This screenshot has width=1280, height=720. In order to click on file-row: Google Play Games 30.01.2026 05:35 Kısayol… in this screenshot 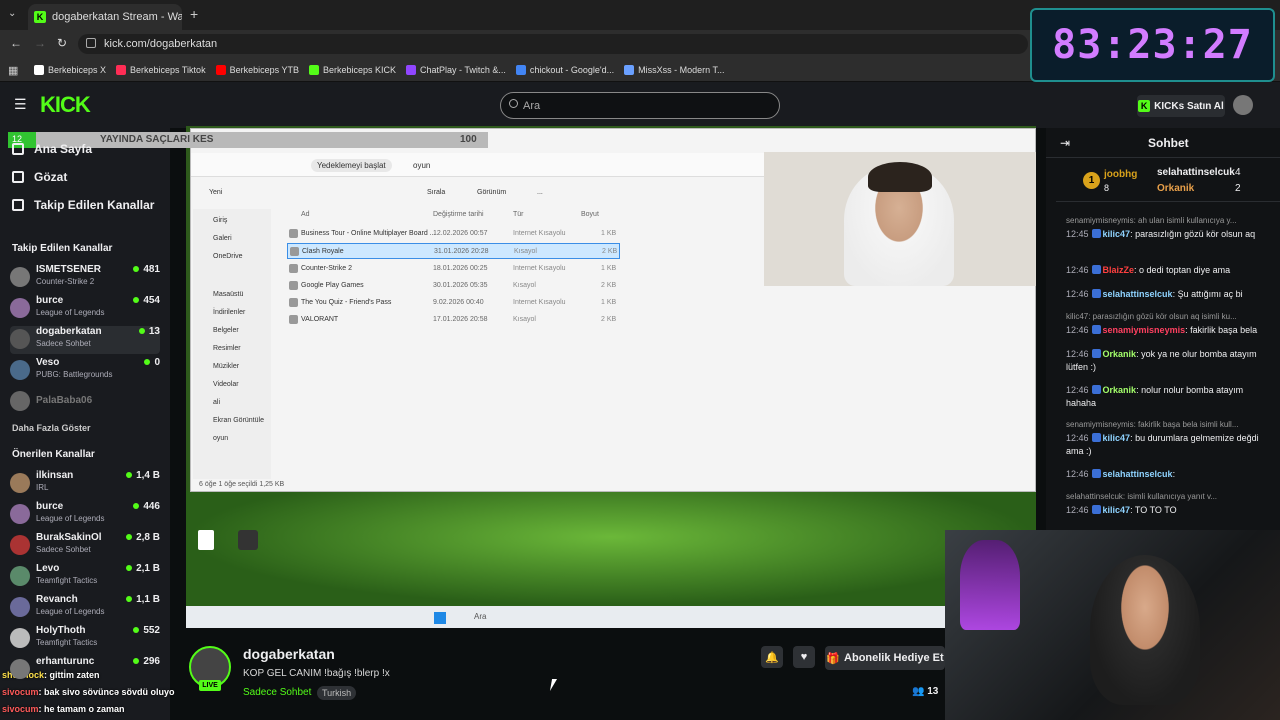, I will do `click(453, 285)`.